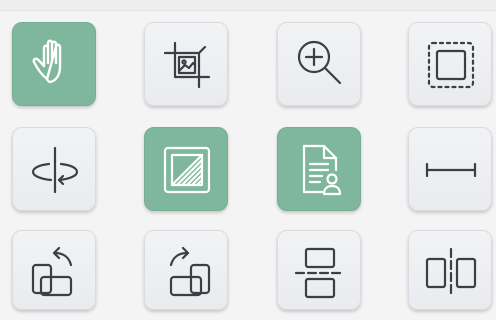 This screenshot has width=496, height=320. I want to click on pan-tool-button, so click(54, 64).